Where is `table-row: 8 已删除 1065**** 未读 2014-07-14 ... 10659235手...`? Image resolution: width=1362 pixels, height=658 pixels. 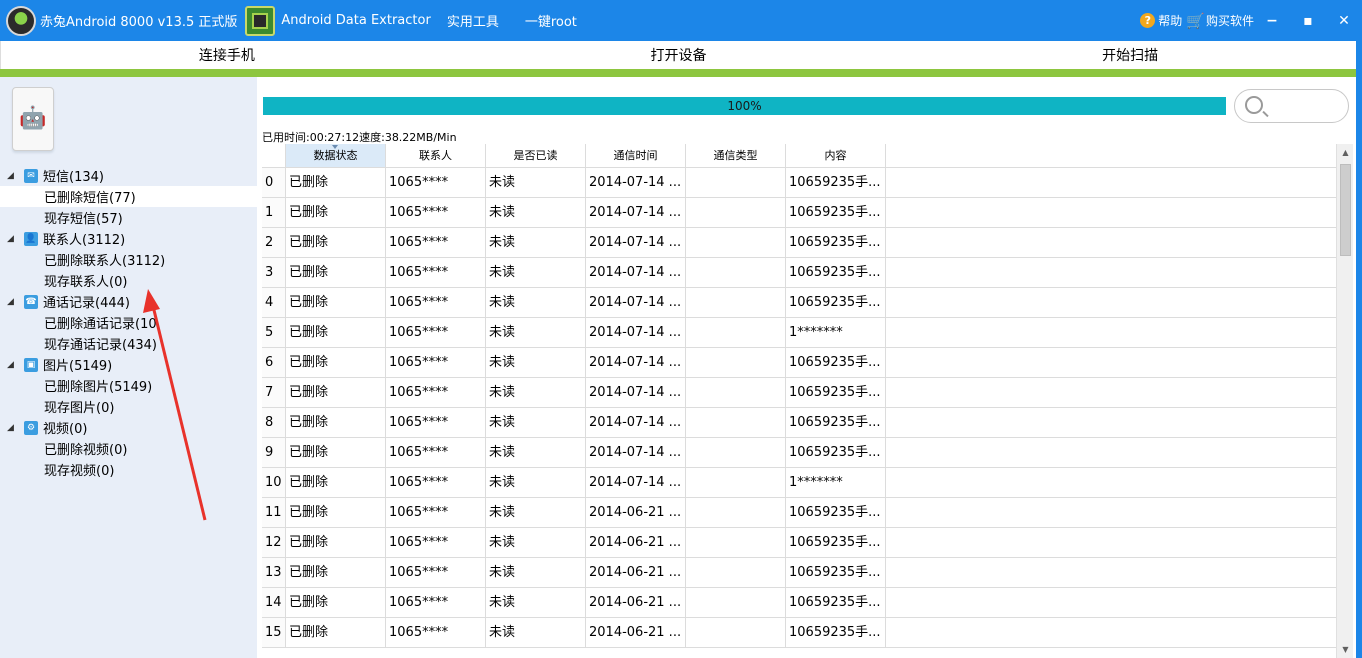 table-row: 8 已删除 1065**** 未读 2014-07-14 ... 10659235手... is located at coordinates (799, 423).